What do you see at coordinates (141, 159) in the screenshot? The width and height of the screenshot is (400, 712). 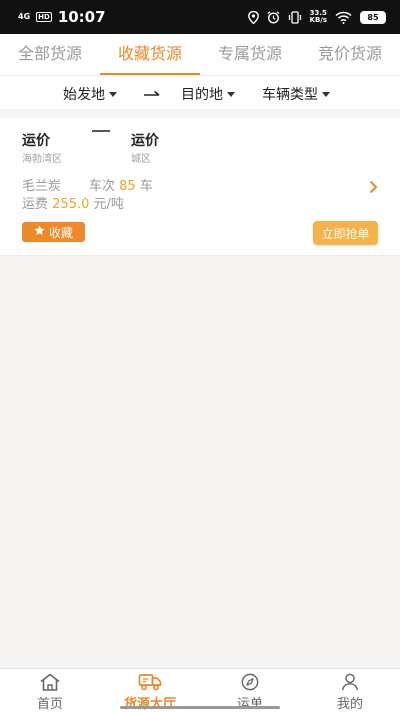 I see `destination-area: 城区` at bounding box center [141, 159].